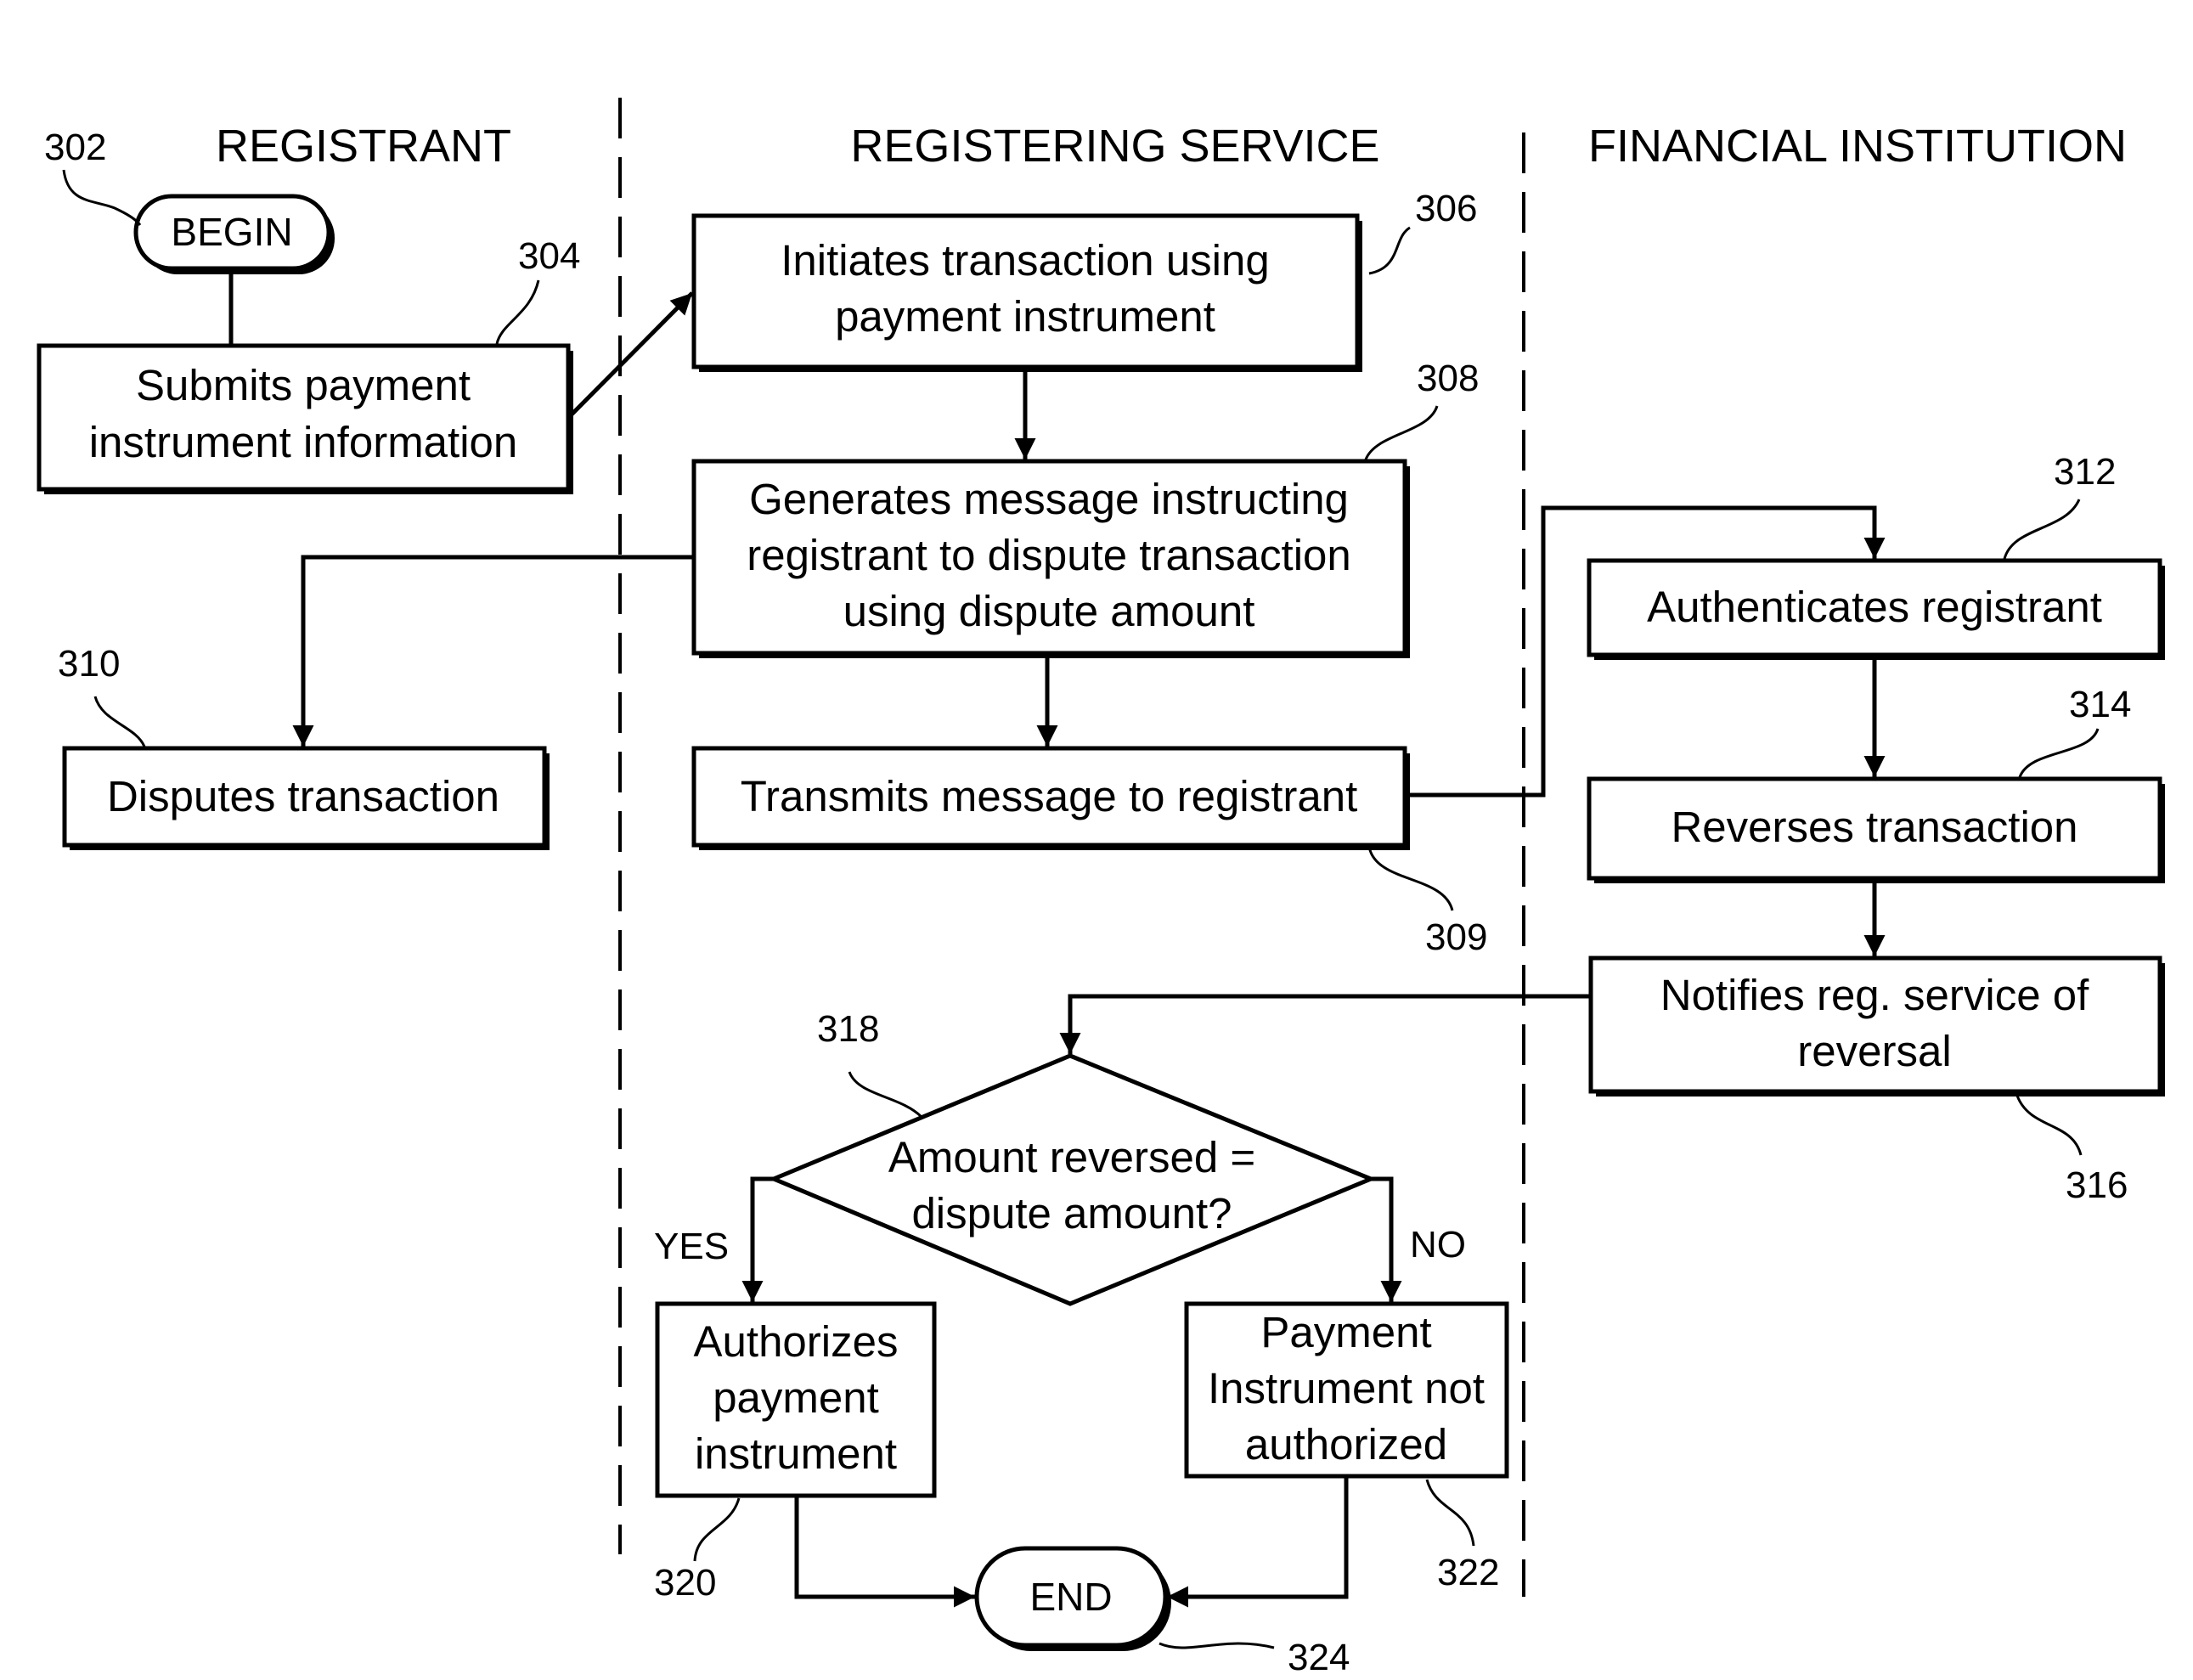 The width and height of the screenshot is (2193, 1680). What do you see at coordinates (1877, 1026) in the screenshot?
I see `node-notifies-reversal: Notifies reg. service of reversal` at bounding box center [1877, 1026].